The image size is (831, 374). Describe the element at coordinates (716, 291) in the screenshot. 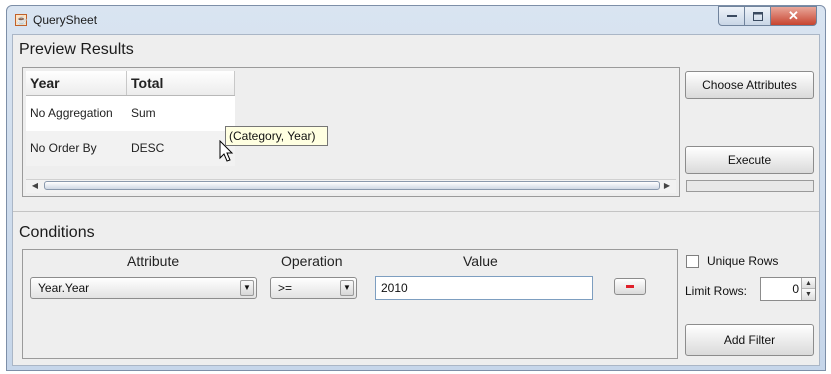

I see `limit-rows-label: Limit Rows:` at that location.